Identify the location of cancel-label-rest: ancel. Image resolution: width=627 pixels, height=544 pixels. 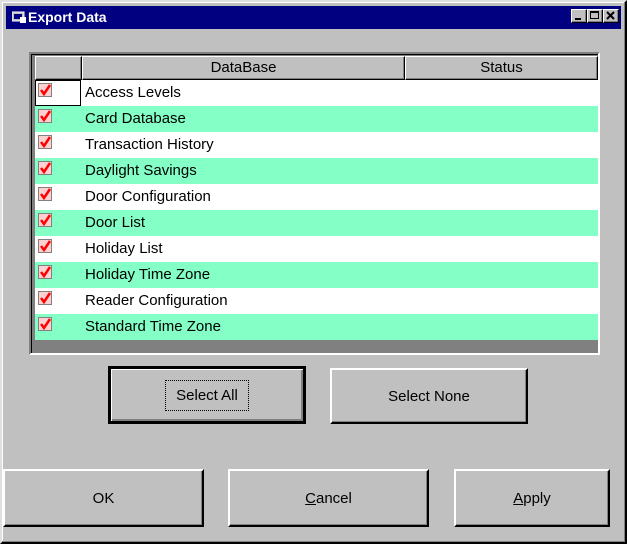
(333, 498).